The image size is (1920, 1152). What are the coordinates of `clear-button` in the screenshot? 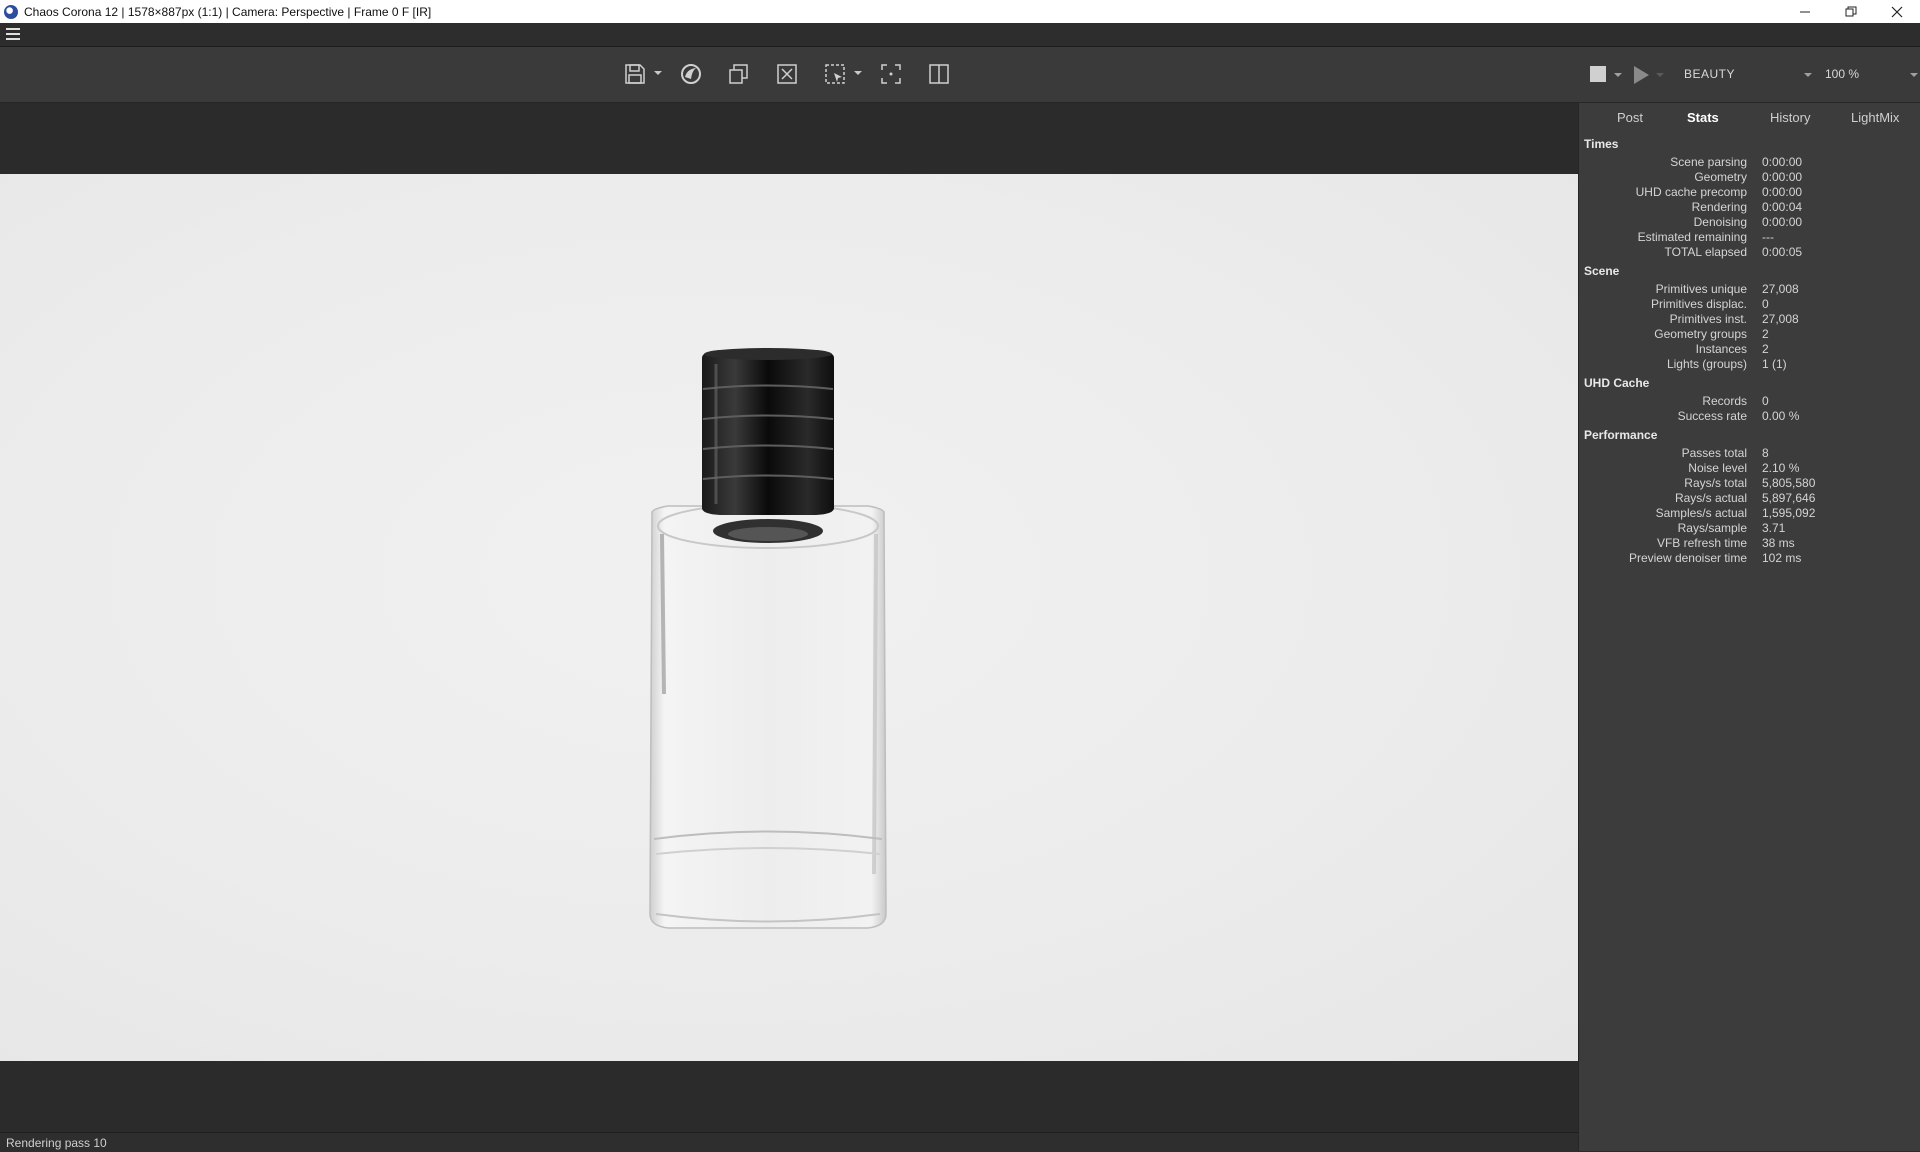 It's located at (787, 74).